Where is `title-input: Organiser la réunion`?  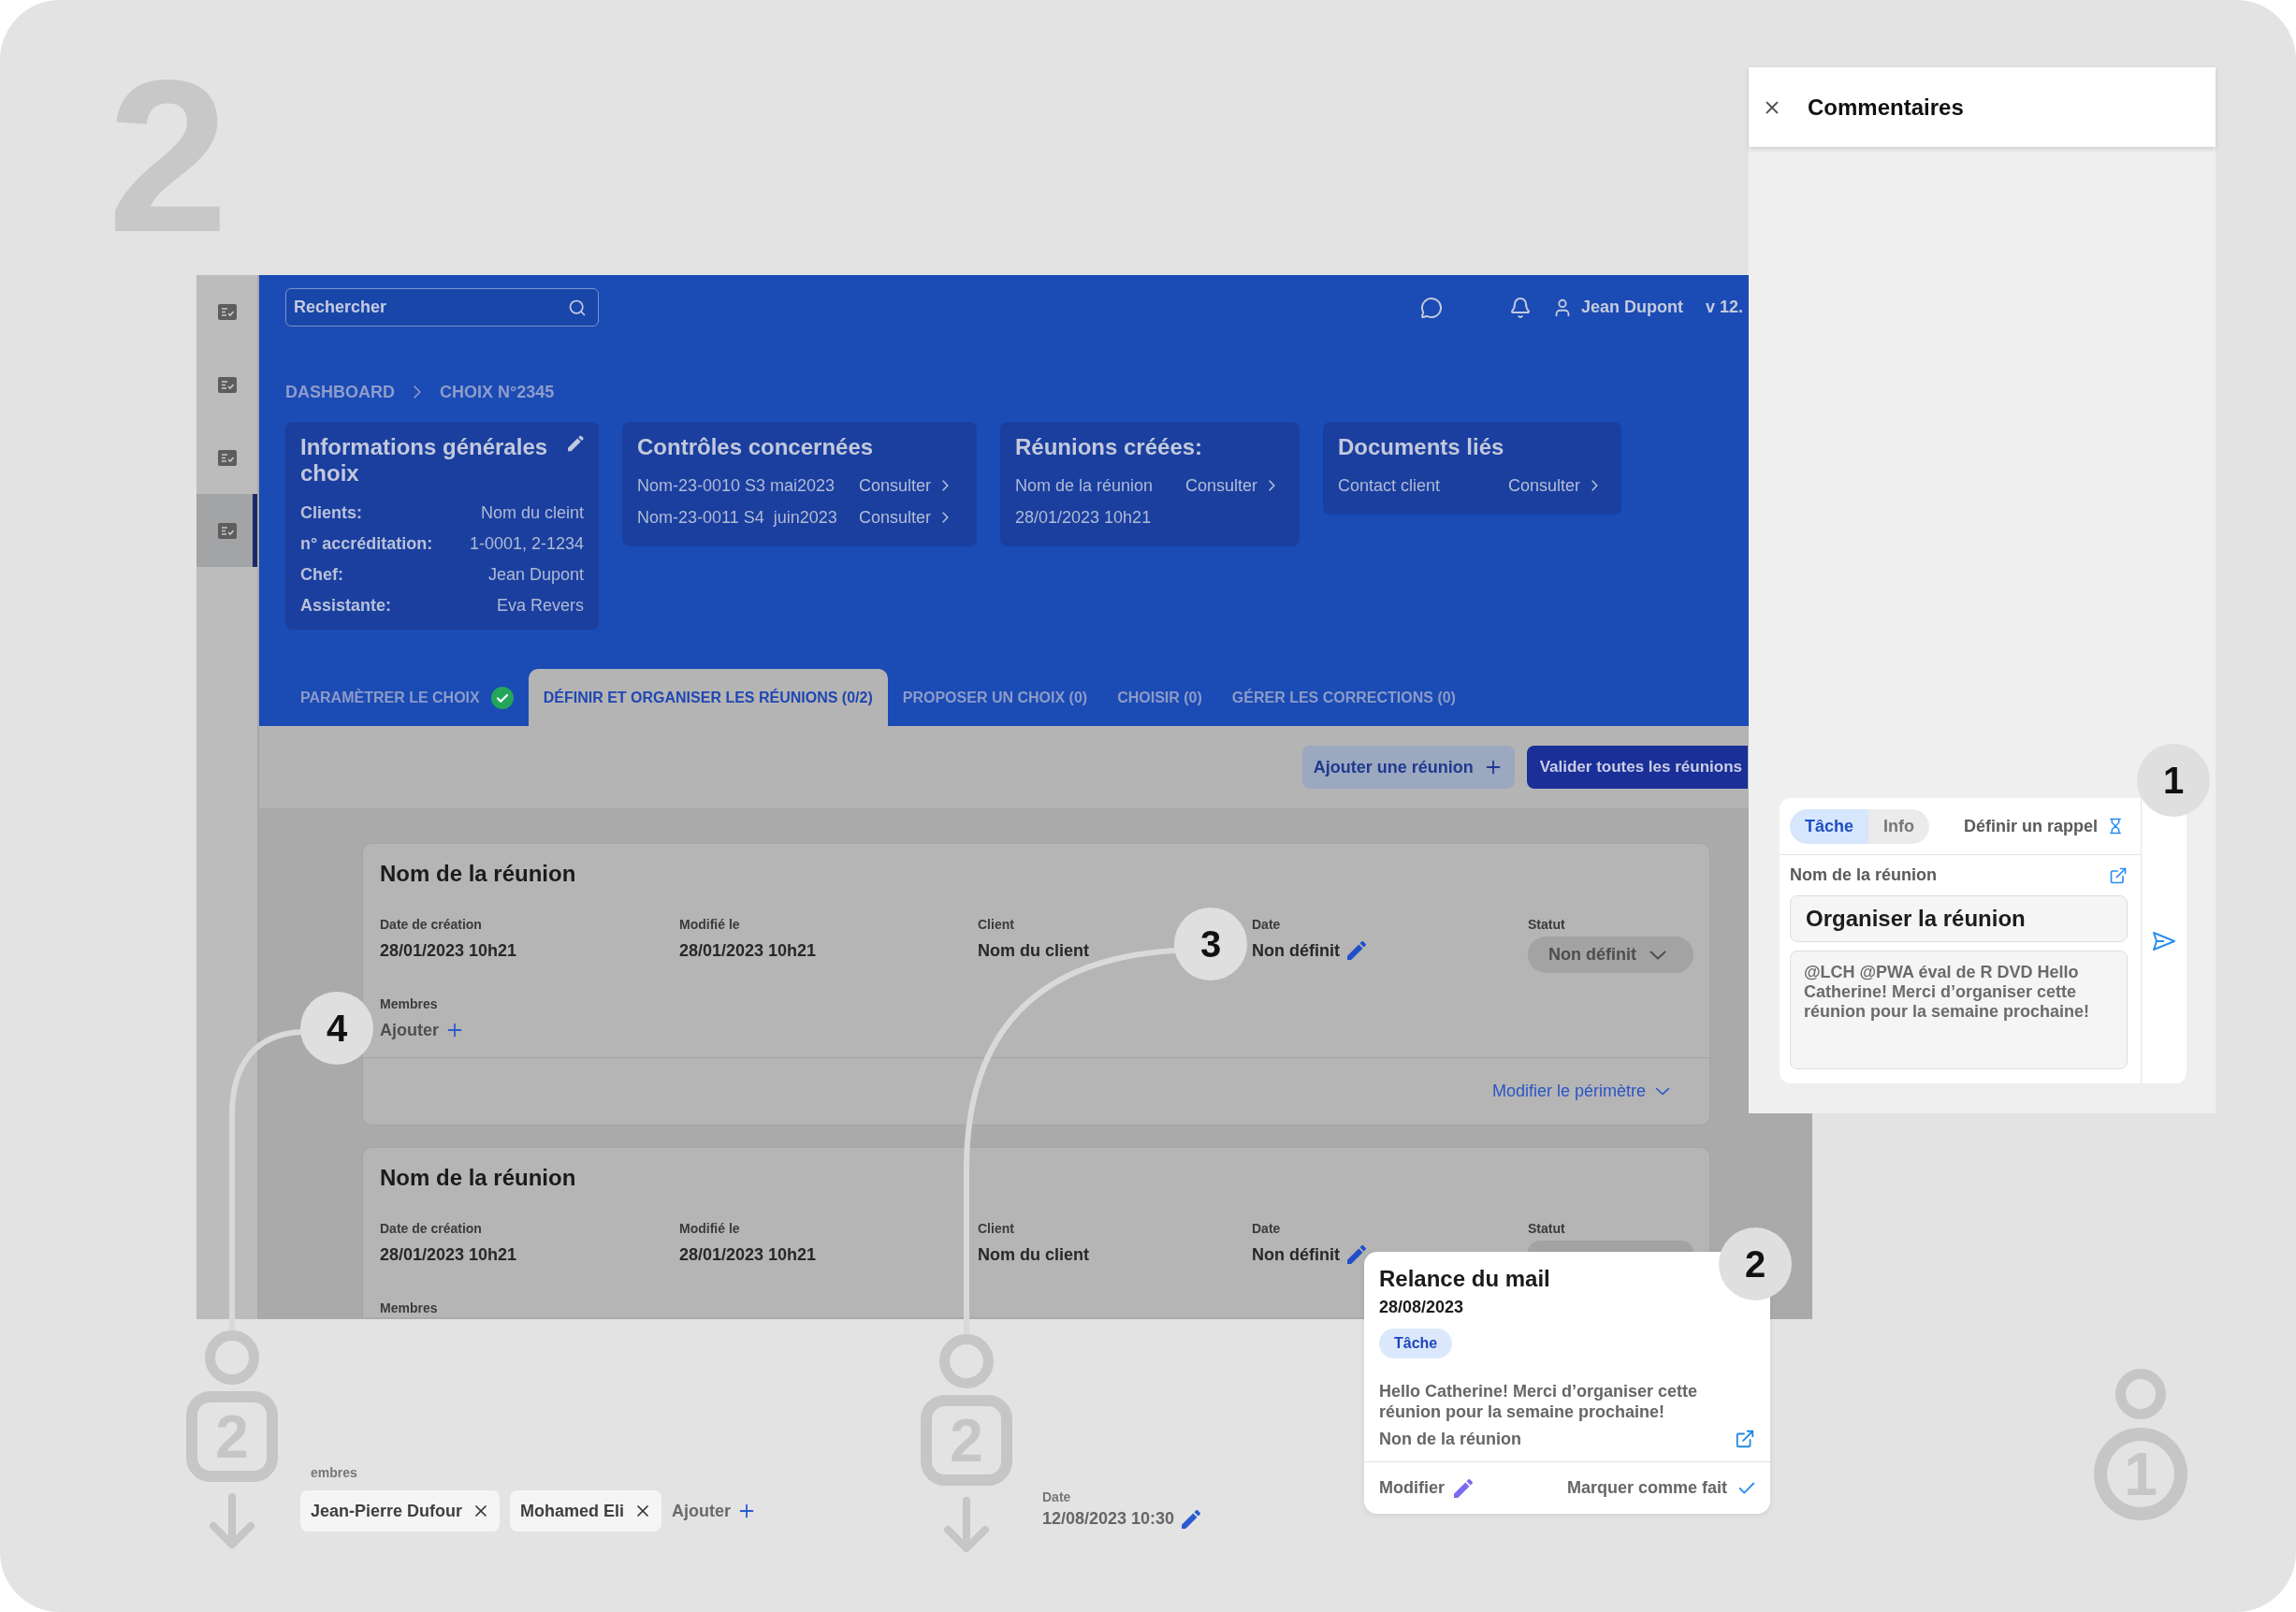 title-input: Organiser la réunion is located at coordinates (1959, 918).